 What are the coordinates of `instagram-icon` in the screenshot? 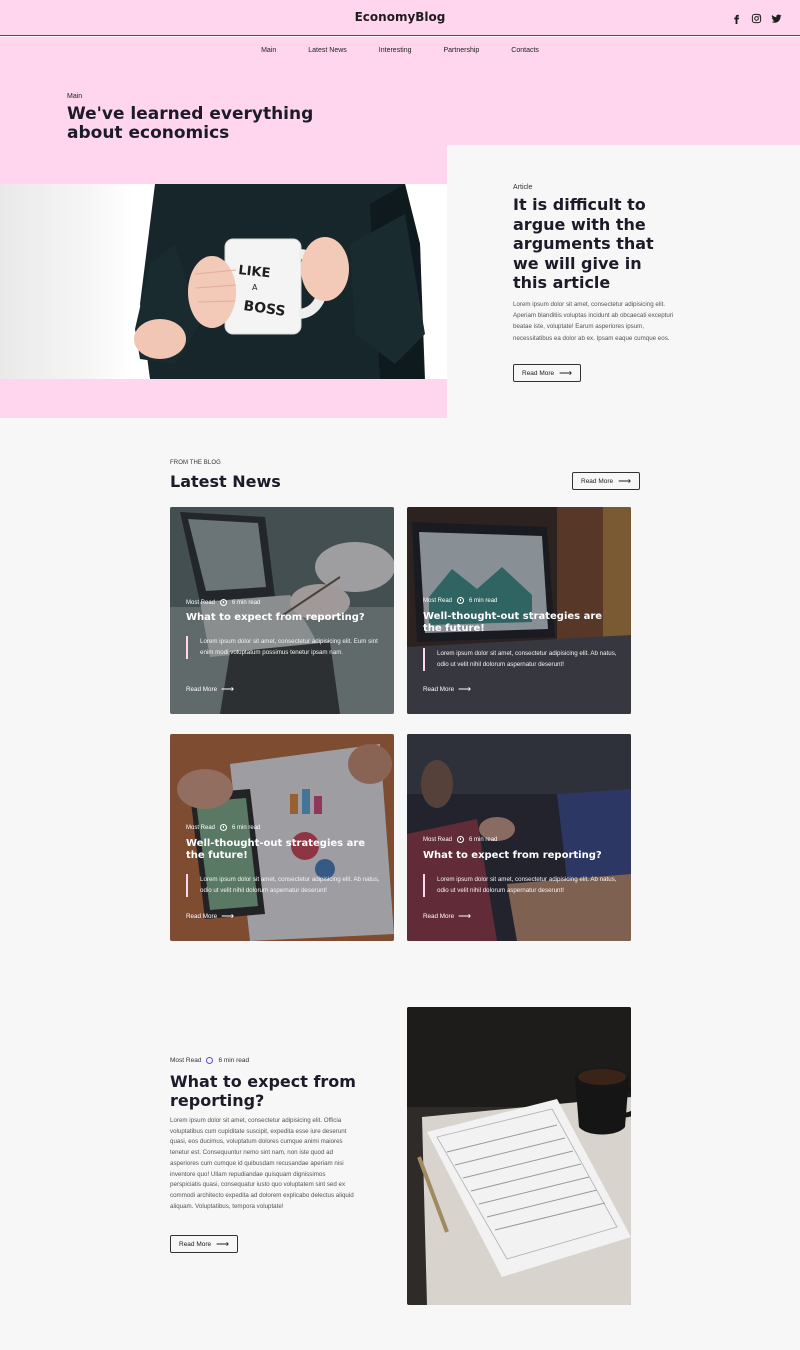 It's located at (756, 18).